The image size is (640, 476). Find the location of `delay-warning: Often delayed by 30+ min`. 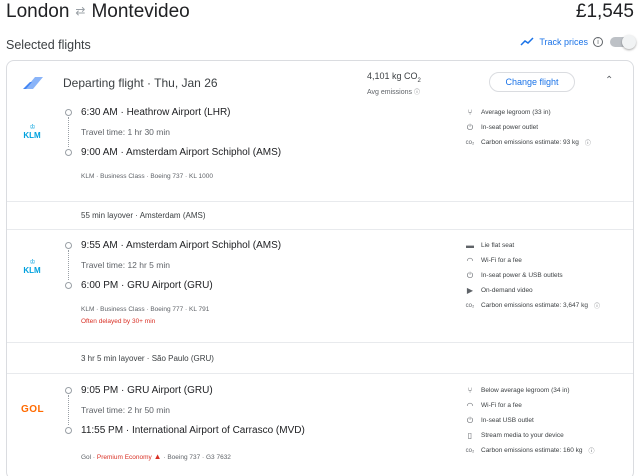

delay-warning: Often delayed by 30+ min is located at coordinates (118, 321).